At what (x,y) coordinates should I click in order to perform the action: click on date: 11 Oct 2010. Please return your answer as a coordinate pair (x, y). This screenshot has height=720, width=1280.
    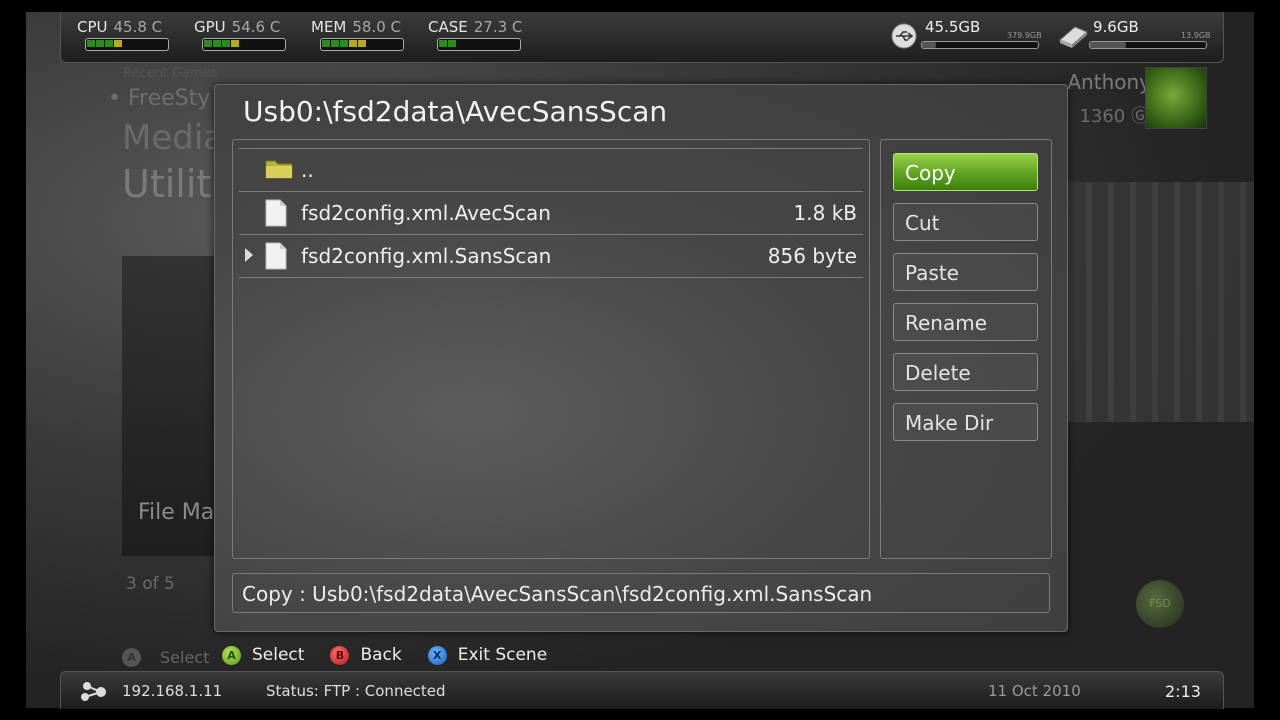
    Looking at the image, I should click on (1034, 691).